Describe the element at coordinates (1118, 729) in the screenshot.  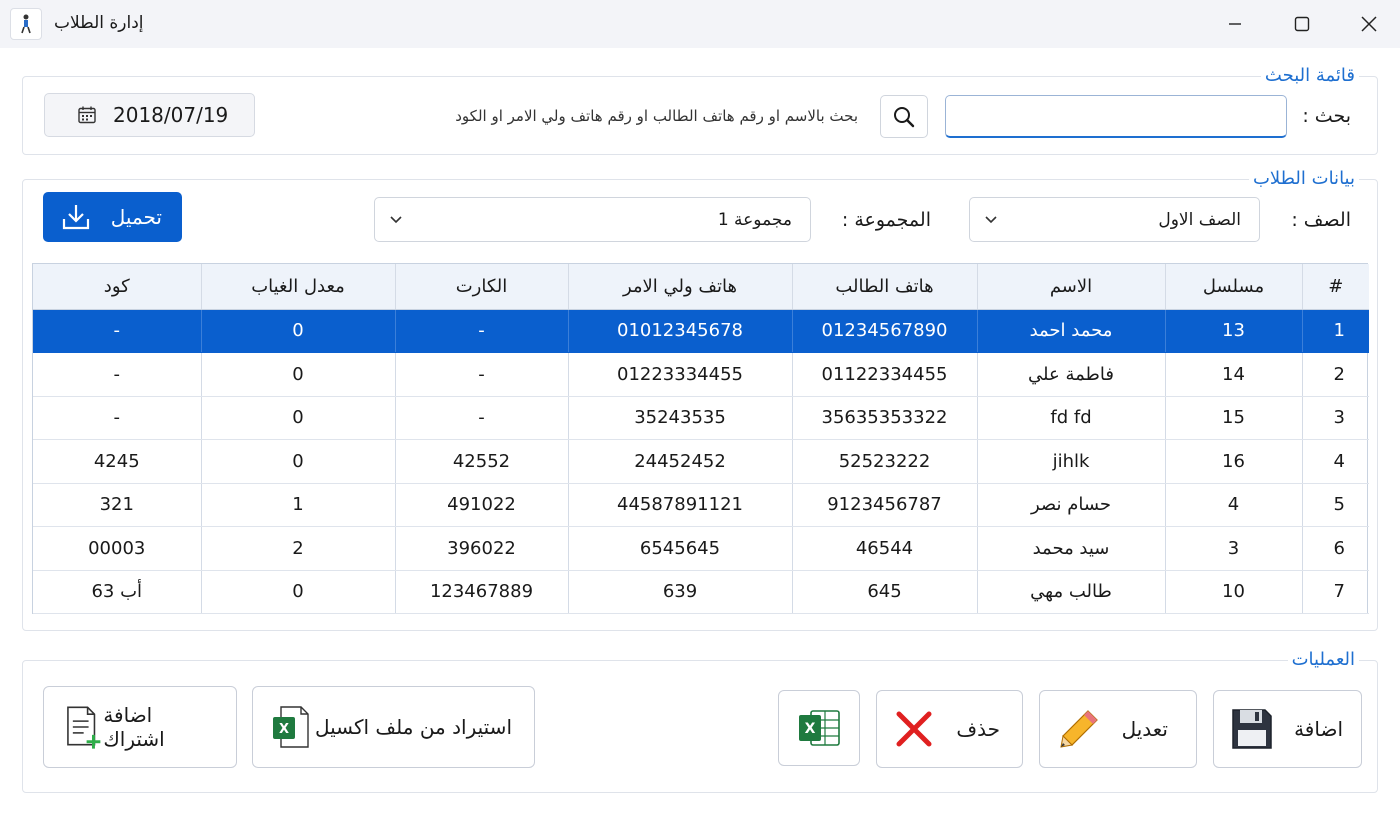
I see `edit-button: تعديل` at that location.